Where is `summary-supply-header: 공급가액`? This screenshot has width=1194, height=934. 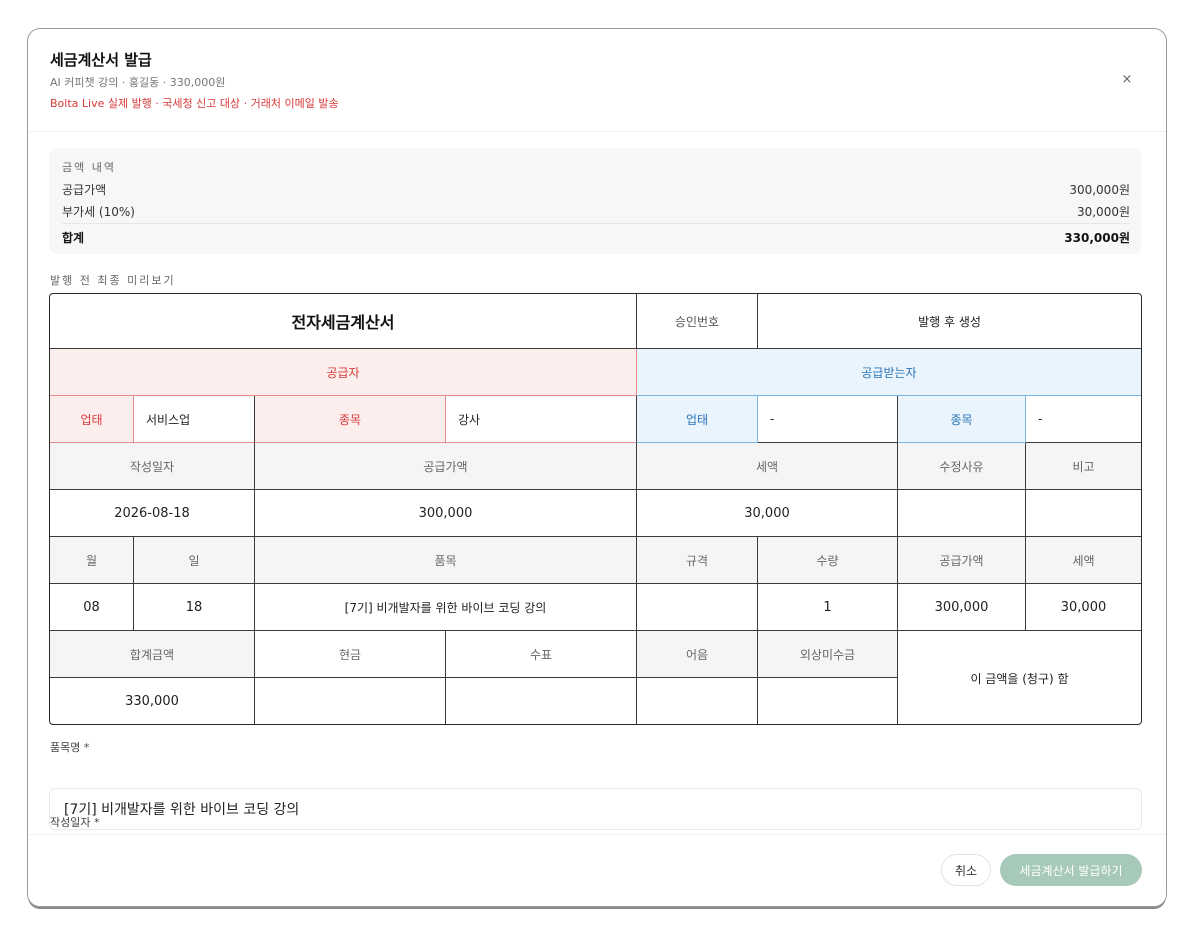 summary-supply-header: 공급가액 is located at coordinates (446, 466).